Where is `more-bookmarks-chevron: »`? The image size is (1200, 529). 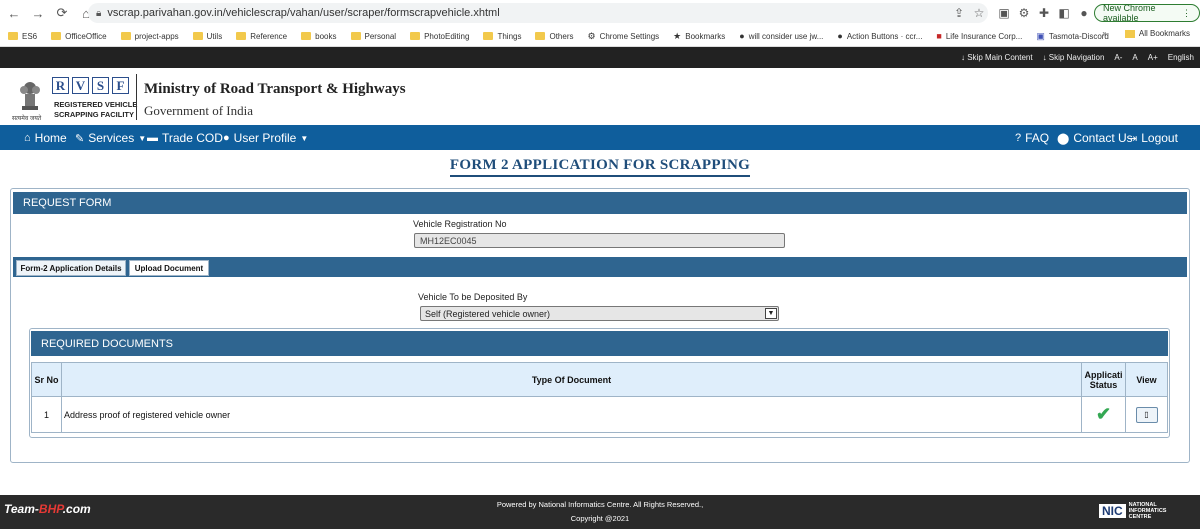
more-bookmarks-chevron: » is located at coordinates (1104, 33).